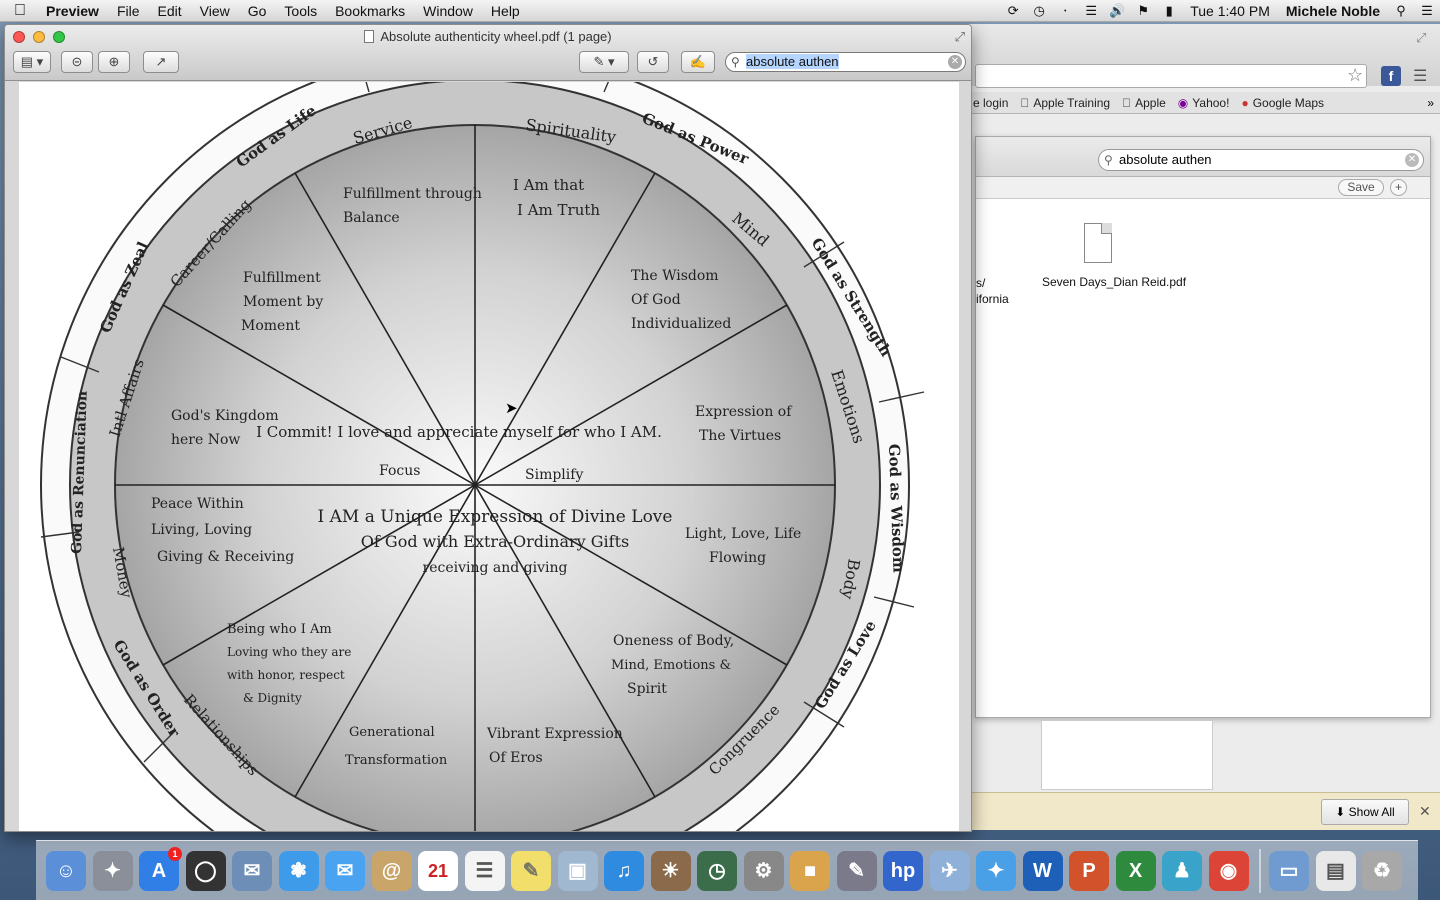 This screenshot has height=900, width=1440. Describe the element at coordinates (653, 62) in the screenshot. I see `rotate-button: ↺` at that location.